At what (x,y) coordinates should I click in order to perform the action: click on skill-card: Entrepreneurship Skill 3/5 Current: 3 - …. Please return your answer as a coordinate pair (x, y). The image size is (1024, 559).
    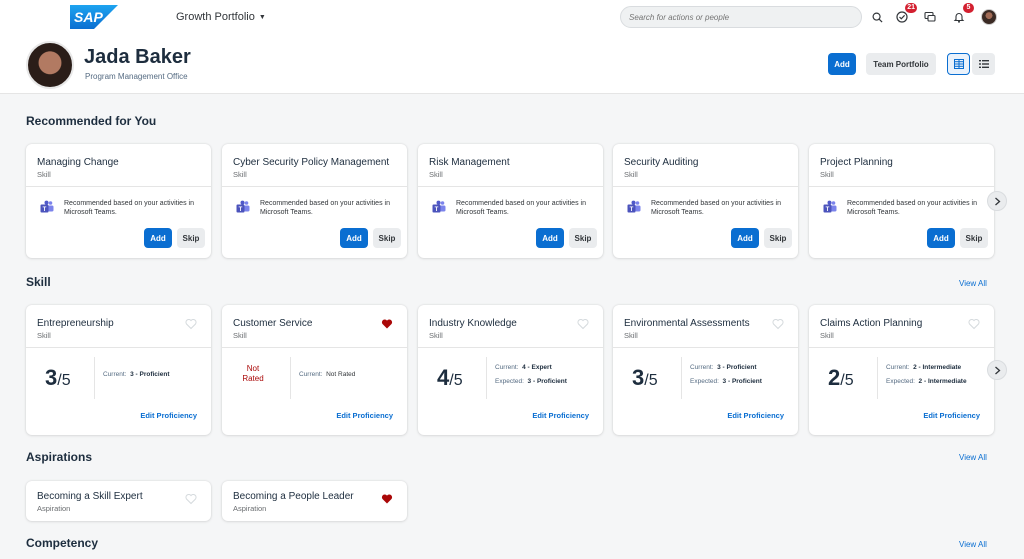
    Looking at the image, I should click on (118, 370).